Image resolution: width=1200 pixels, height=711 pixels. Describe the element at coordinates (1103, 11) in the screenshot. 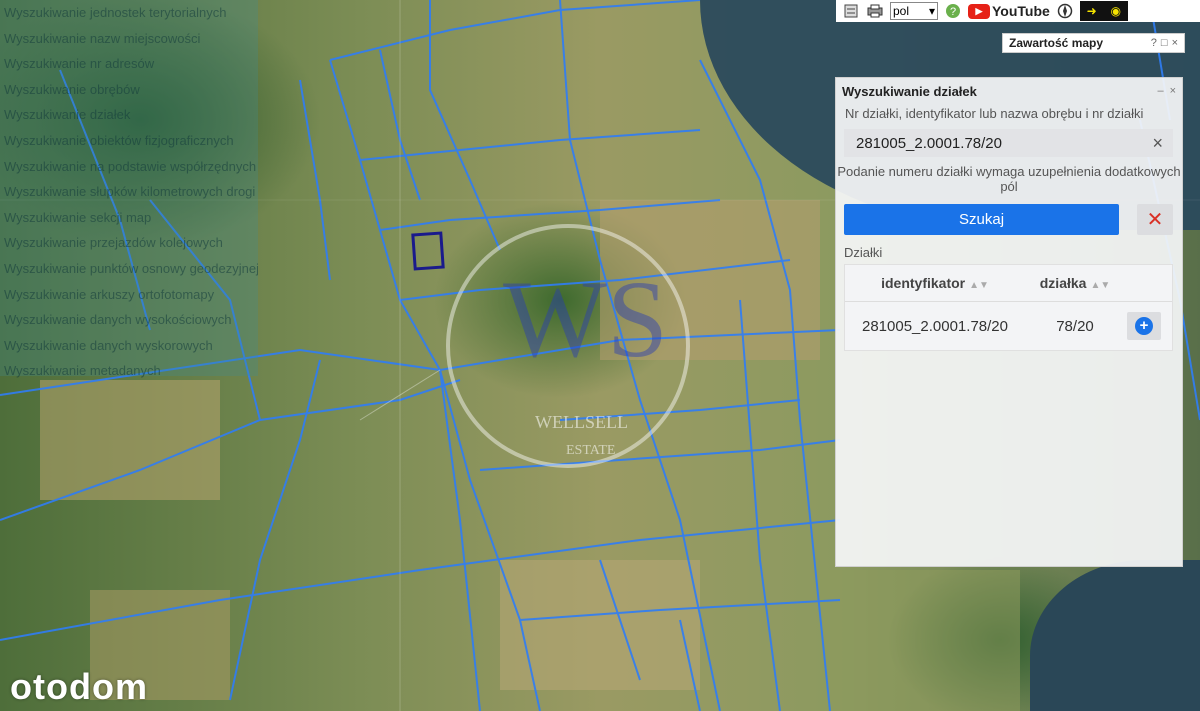

I see `accessibility-toggle: ➜ ◉` at that location.